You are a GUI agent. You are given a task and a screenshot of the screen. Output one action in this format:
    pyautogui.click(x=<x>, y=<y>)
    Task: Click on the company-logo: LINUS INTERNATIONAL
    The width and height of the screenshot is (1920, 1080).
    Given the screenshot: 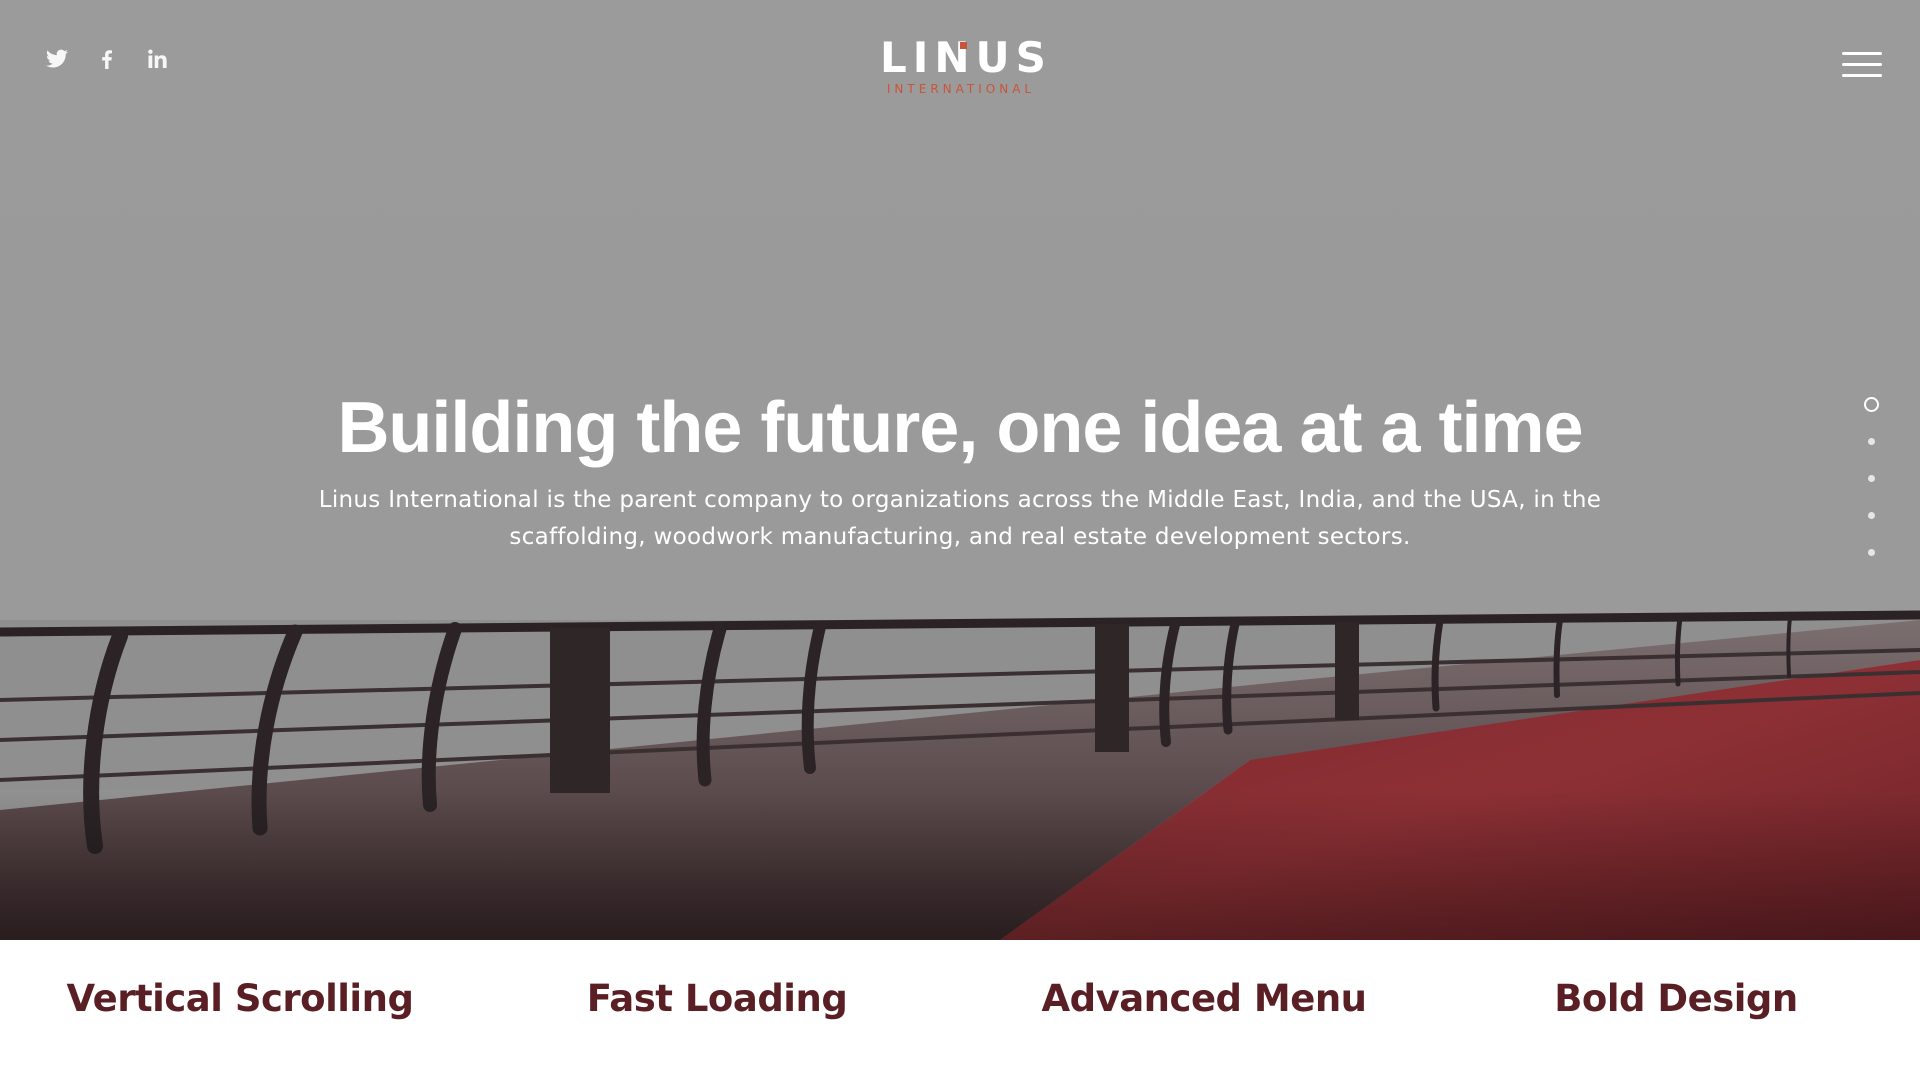 What is the action you would take?
    pyautogui.click(x=963, y=66)
    